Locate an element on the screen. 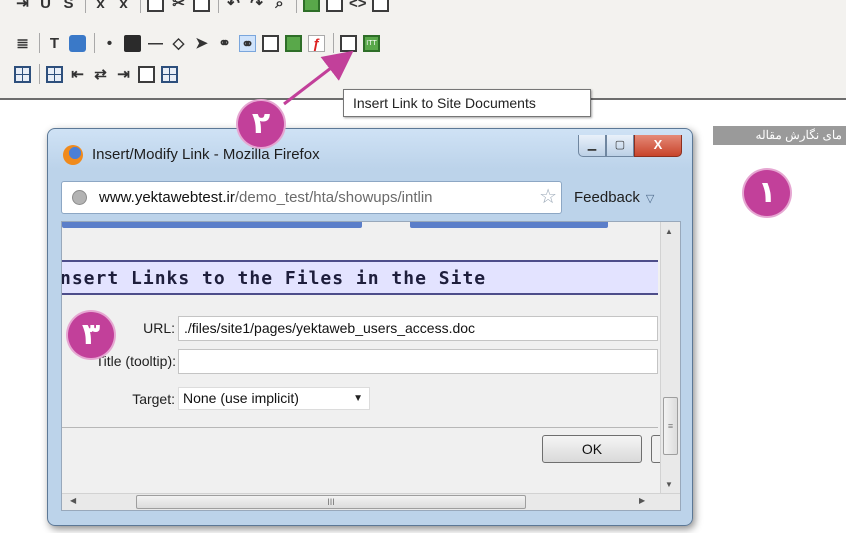 Image resolution: width=846 pixels, height=533 pixels. flash-icon: ƒ is located at coordinates (316, 43).